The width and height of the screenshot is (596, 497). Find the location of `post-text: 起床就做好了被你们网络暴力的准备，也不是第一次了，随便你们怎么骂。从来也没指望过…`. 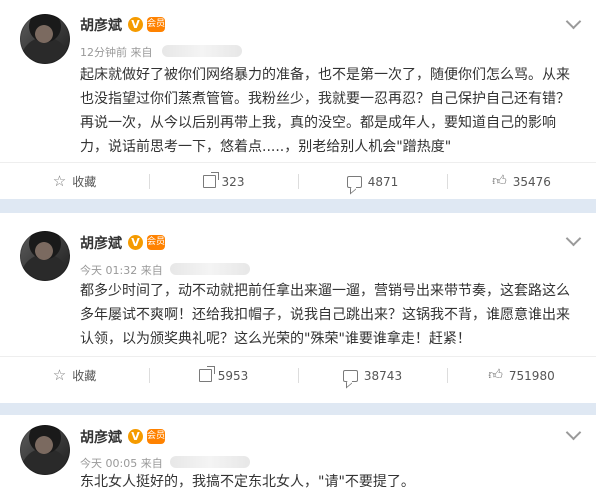

post-text: 起床就做好了被你们网络暴力的准备，也不是第一次了，随便你们怎么骂。从来也没指望过… is located at coordinates (325, 111).